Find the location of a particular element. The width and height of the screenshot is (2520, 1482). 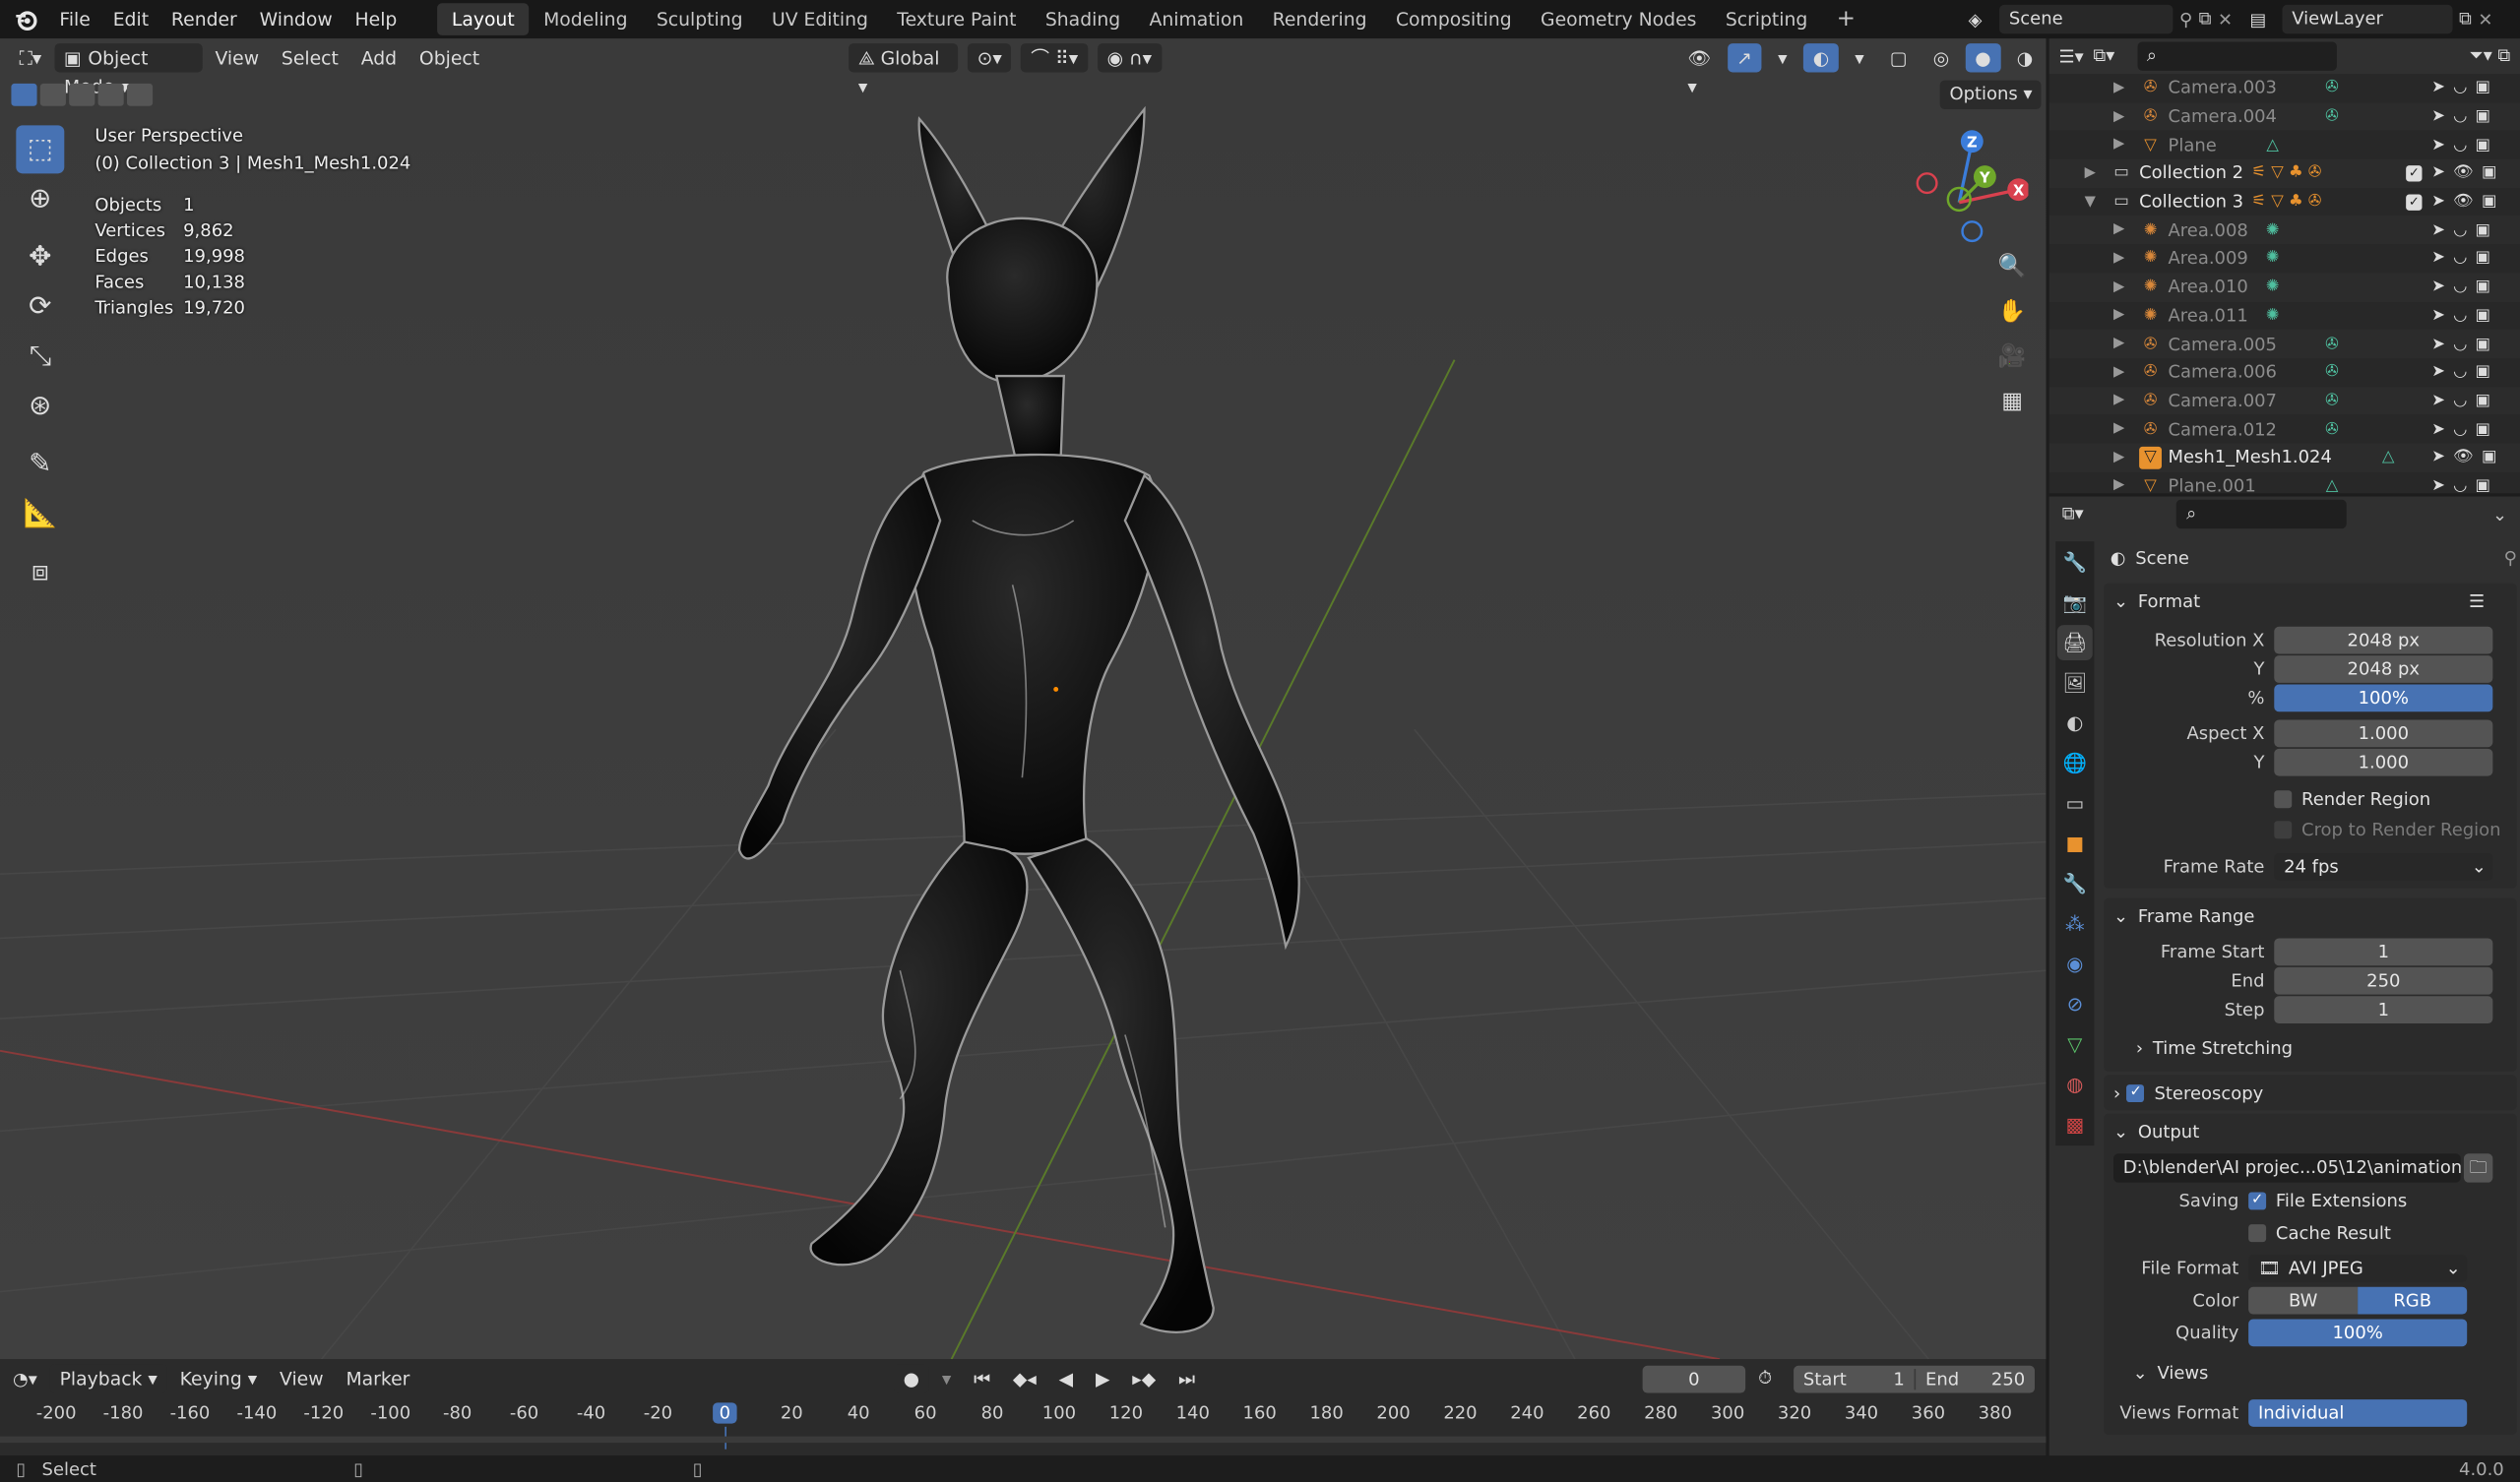

editor-type-icon: ⛶▾ is located at coordinates (30, 57).